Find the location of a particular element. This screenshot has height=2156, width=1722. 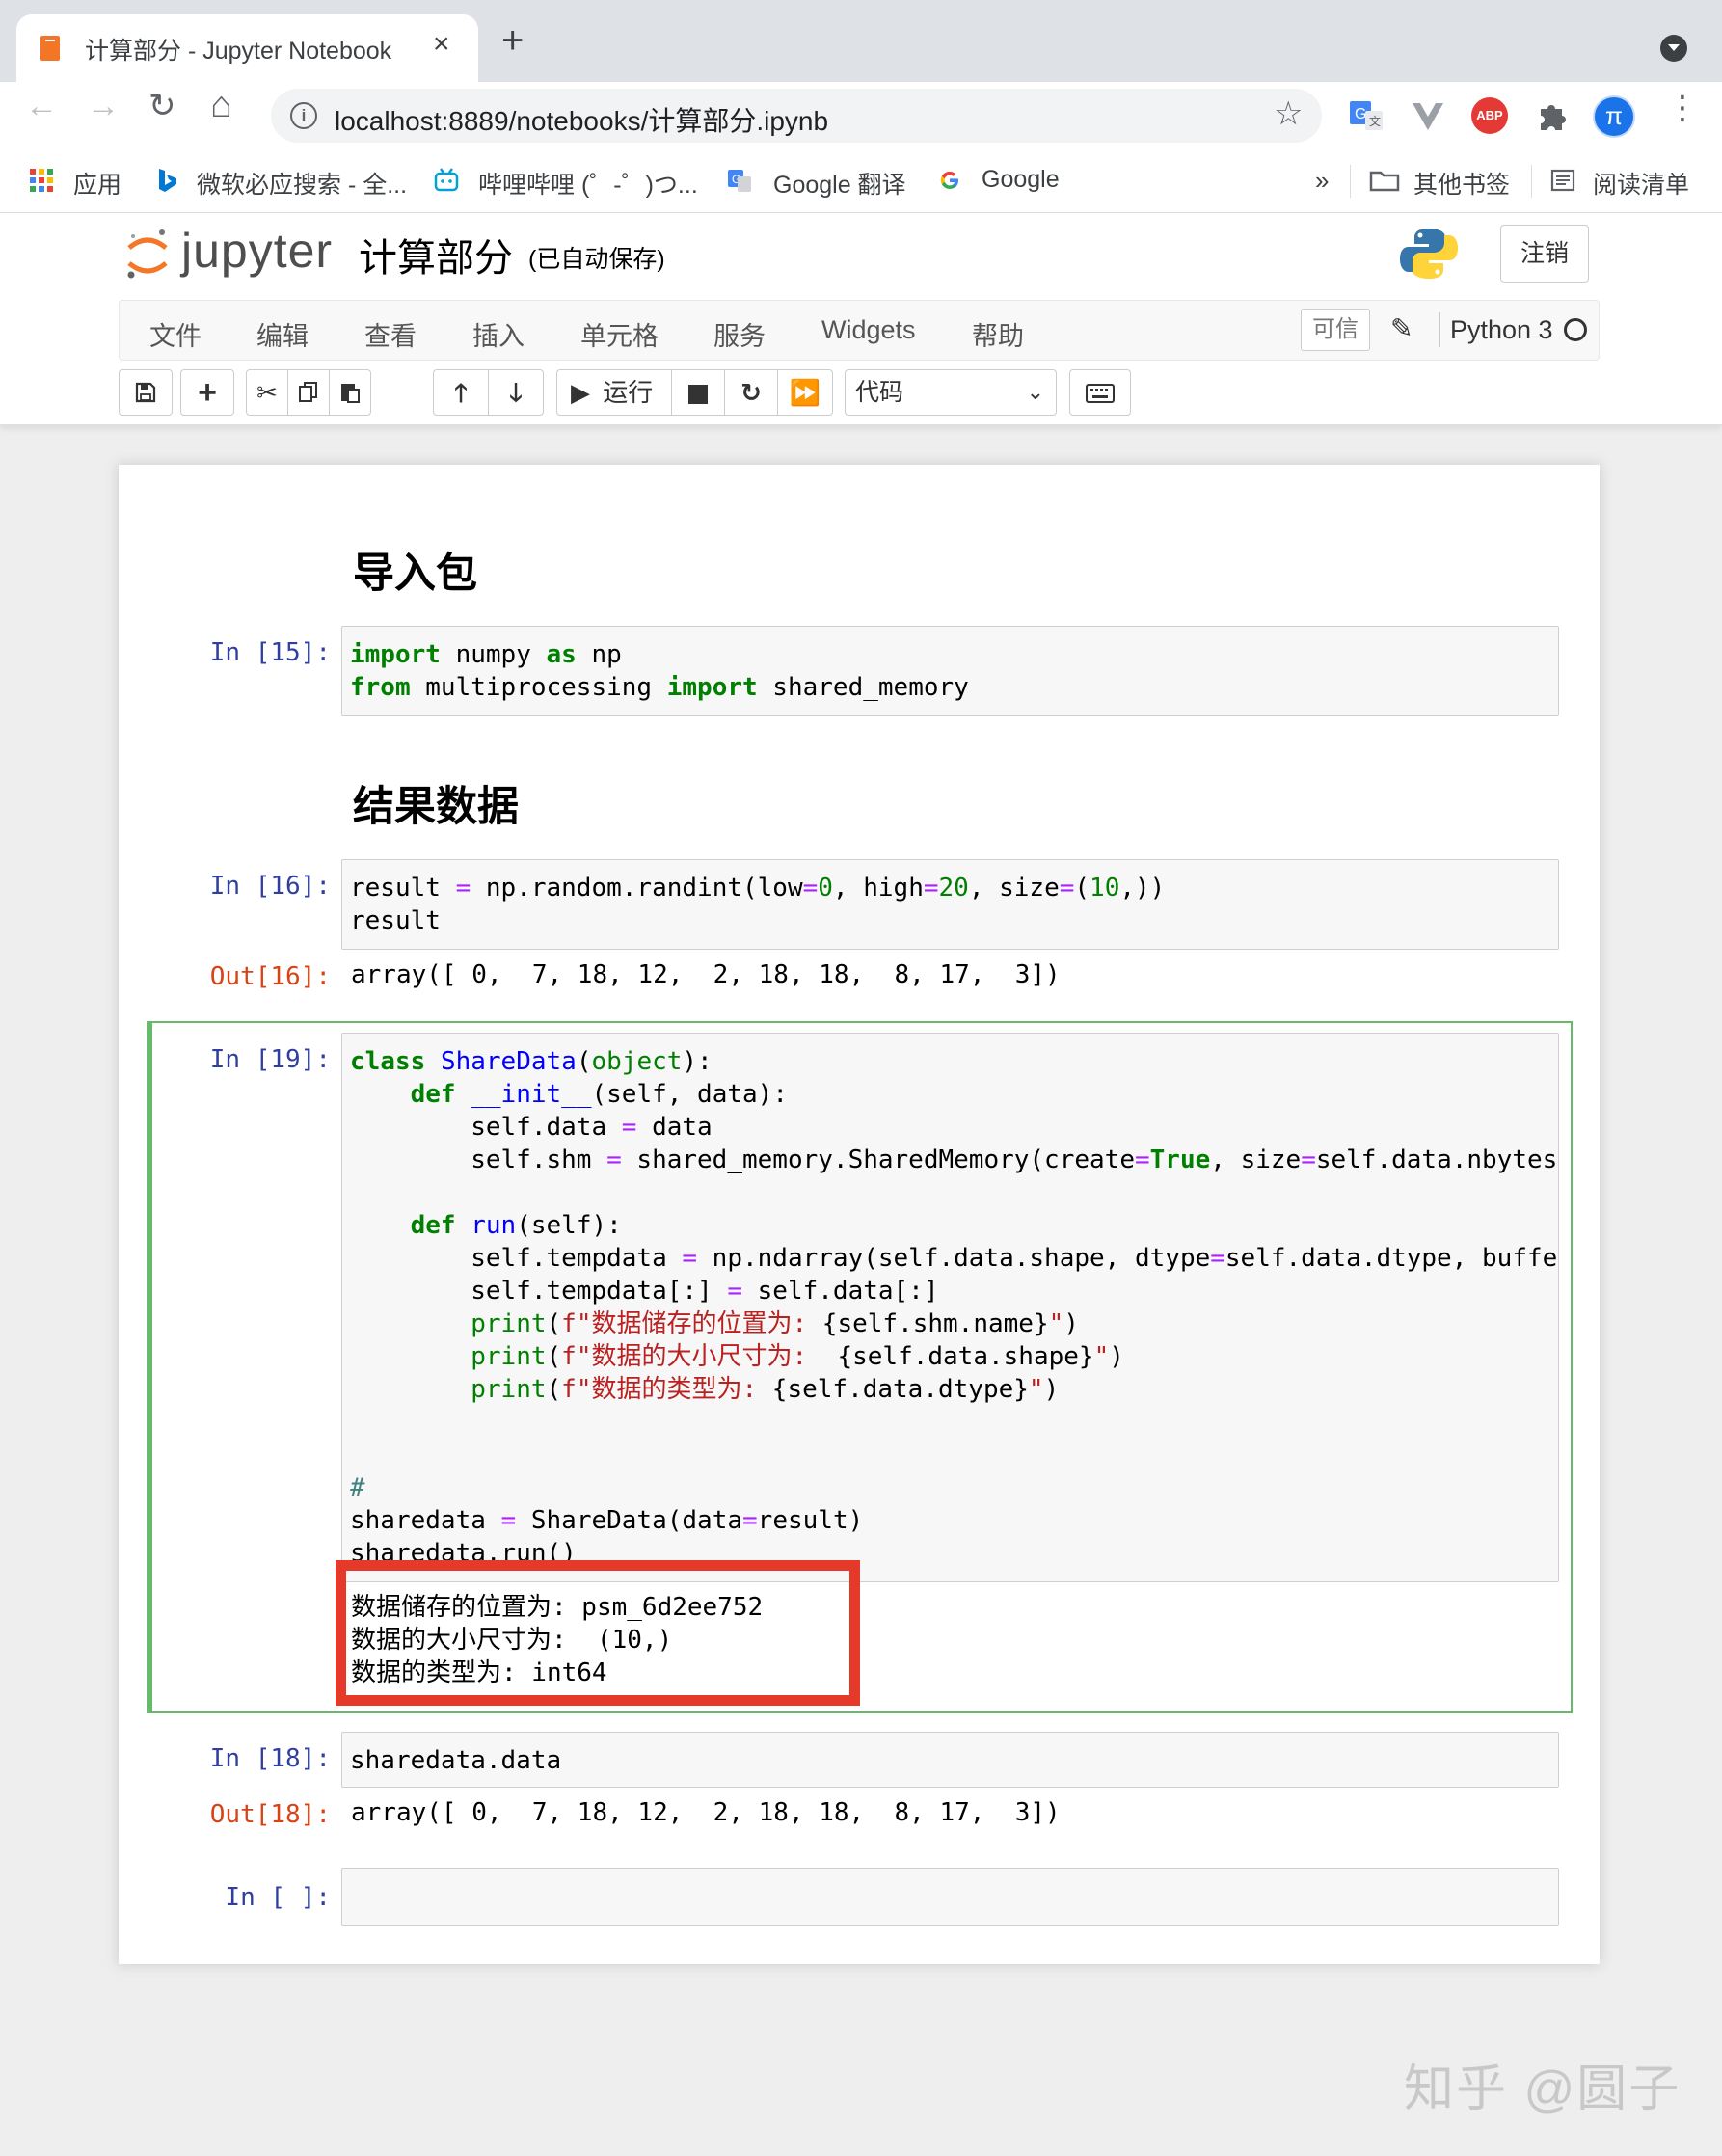

notebook-title: 计算部分 is located at coordinates (436, 255).